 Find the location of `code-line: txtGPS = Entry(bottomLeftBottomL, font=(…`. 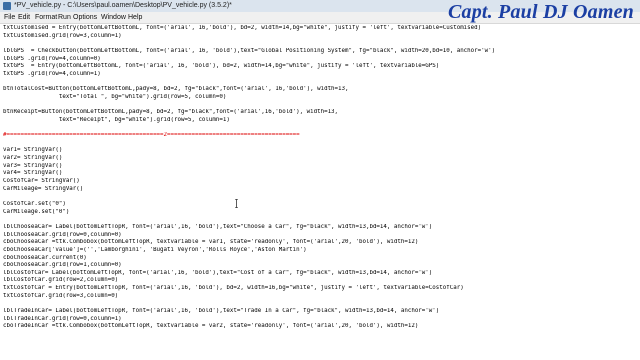

code-line: txtGPS = Entry(bottomLeftBottomL, font=(… is located at coordinates (313, 66).